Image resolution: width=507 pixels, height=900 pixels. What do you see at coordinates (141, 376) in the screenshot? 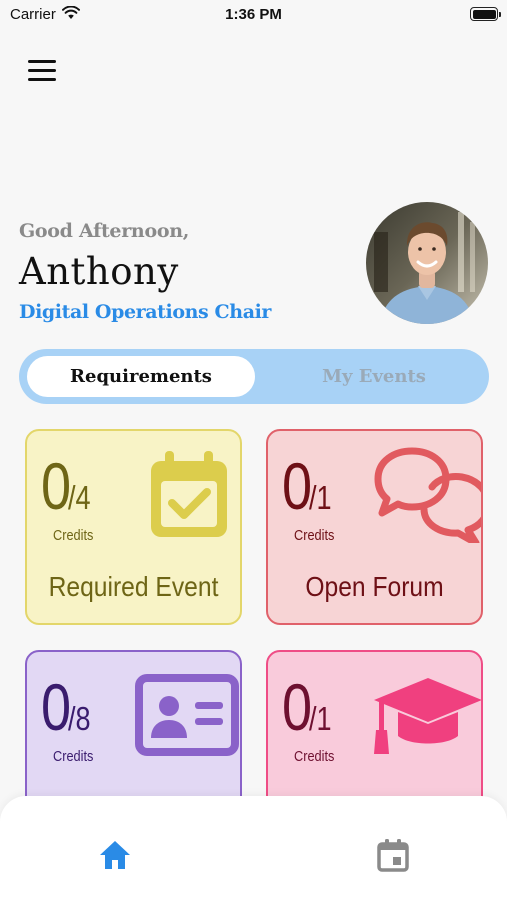
I see `tab-requirements: Requirements` at bounding box center [141, 376].